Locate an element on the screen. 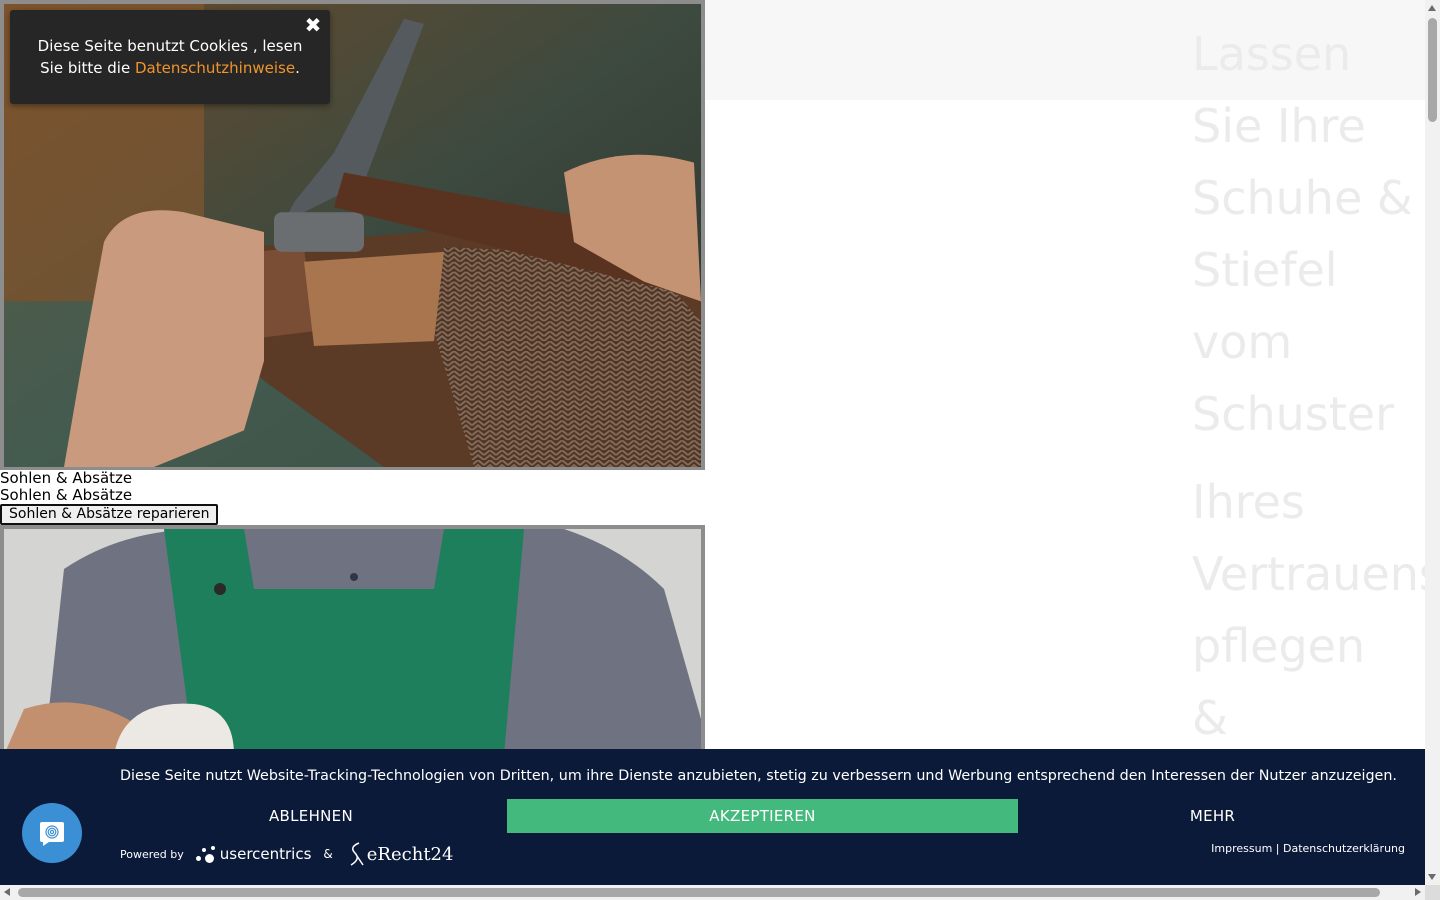 The width and height of the screenshot is (1440, 900). horizontal-scroll-thumb is located at coordinates (699, 892).